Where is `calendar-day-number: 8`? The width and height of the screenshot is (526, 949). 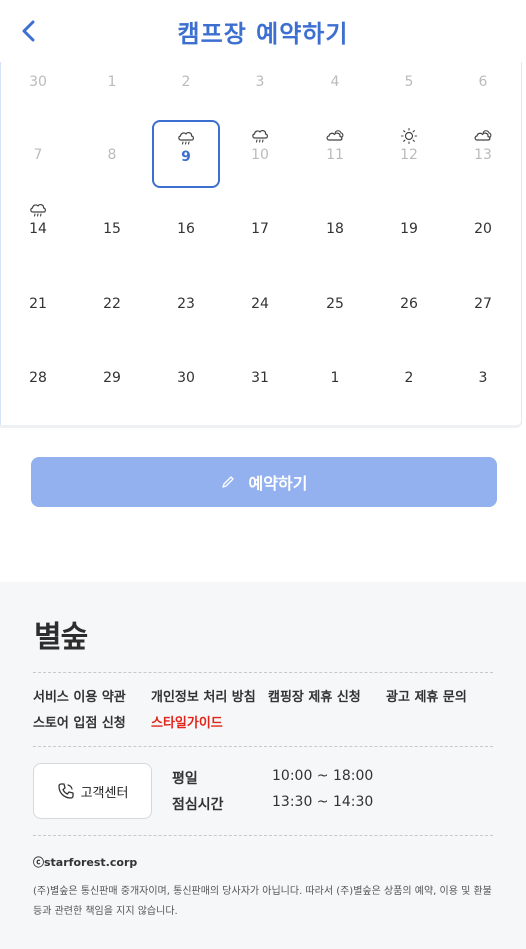 calendar-day-number: 8 is located at coordinates (112, 155).